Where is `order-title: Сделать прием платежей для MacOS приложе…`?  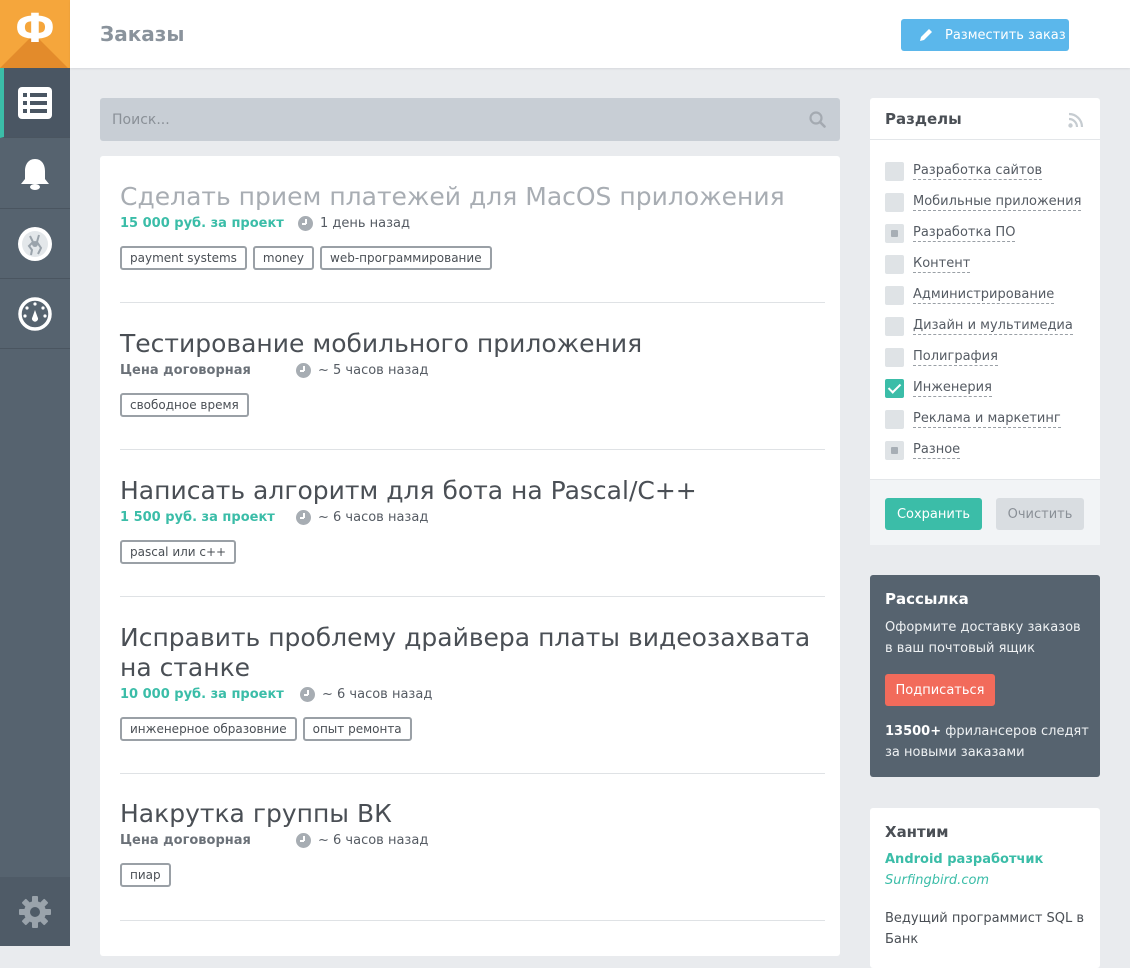
order-title: Сделать прием платежей для MacOS приложе… is located at coordinates (472, 197).